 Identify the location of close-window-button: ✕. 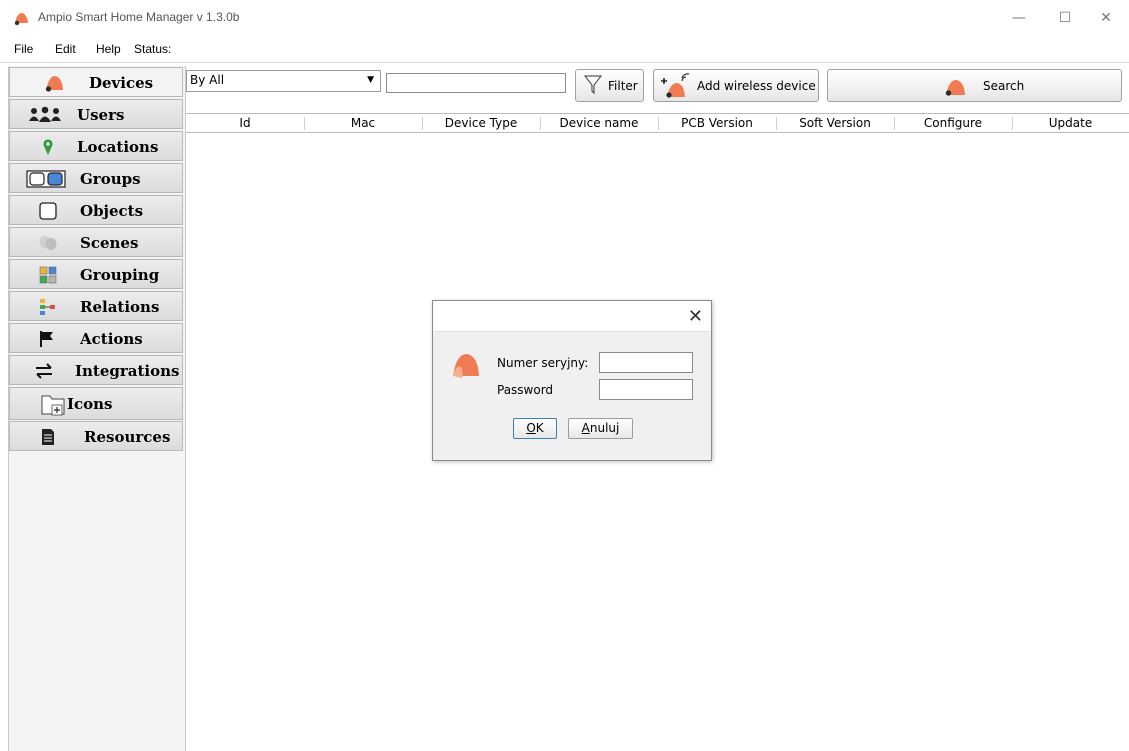
(1106, 18).